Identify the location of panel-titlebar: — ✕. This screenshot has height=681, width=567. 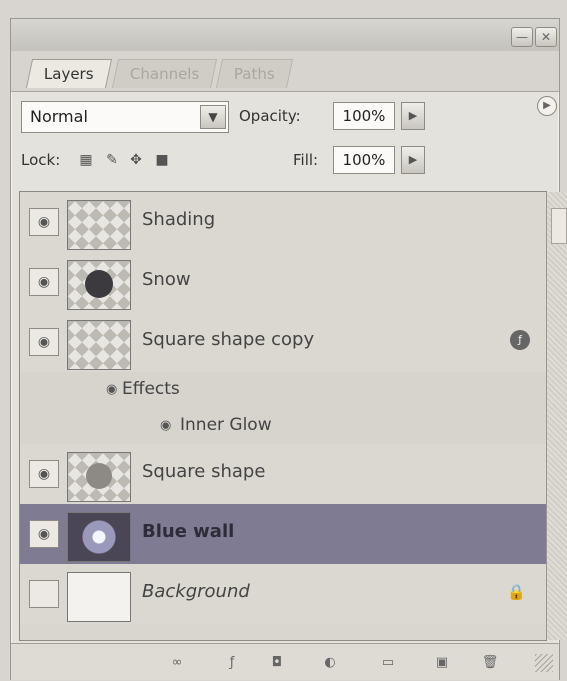
(285, 35).